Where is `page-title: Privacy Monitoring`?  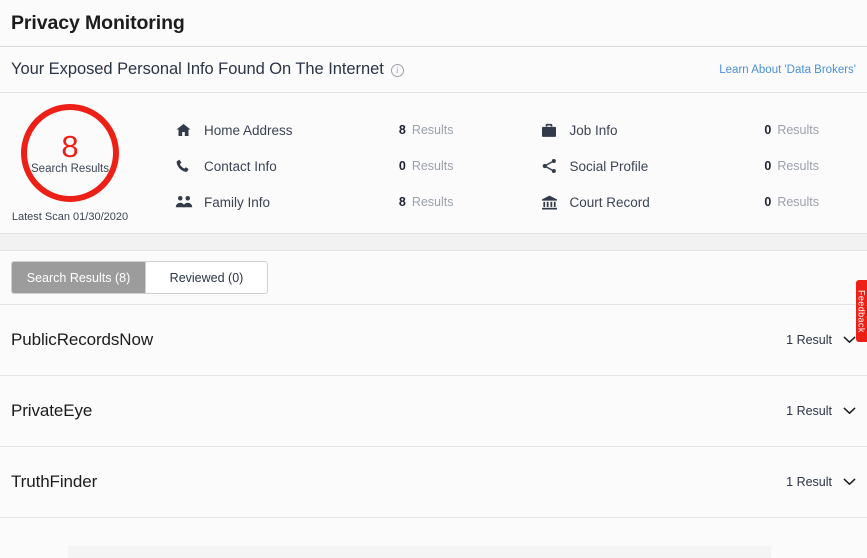 page-title: Privacy Monitoring is located at coordinates (98, 22).